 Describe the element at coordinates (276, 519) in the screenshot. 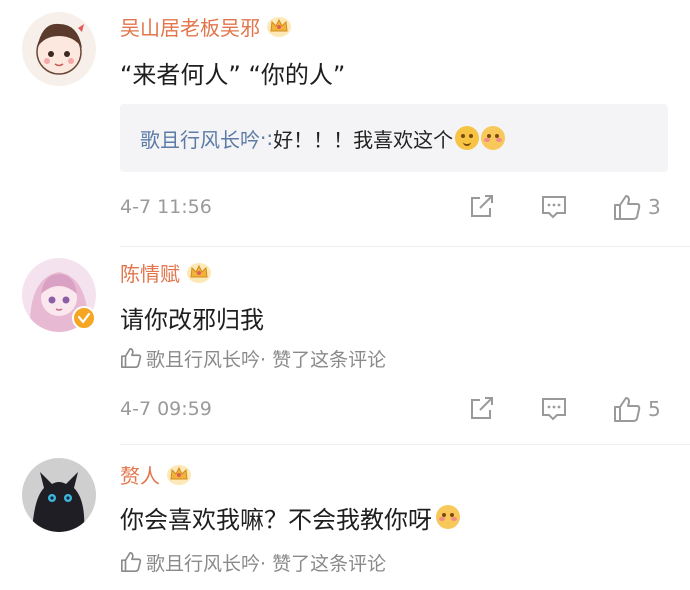

I see `comment-text-content: 你会喜欢我嘛？不会我教你呀` at that location.